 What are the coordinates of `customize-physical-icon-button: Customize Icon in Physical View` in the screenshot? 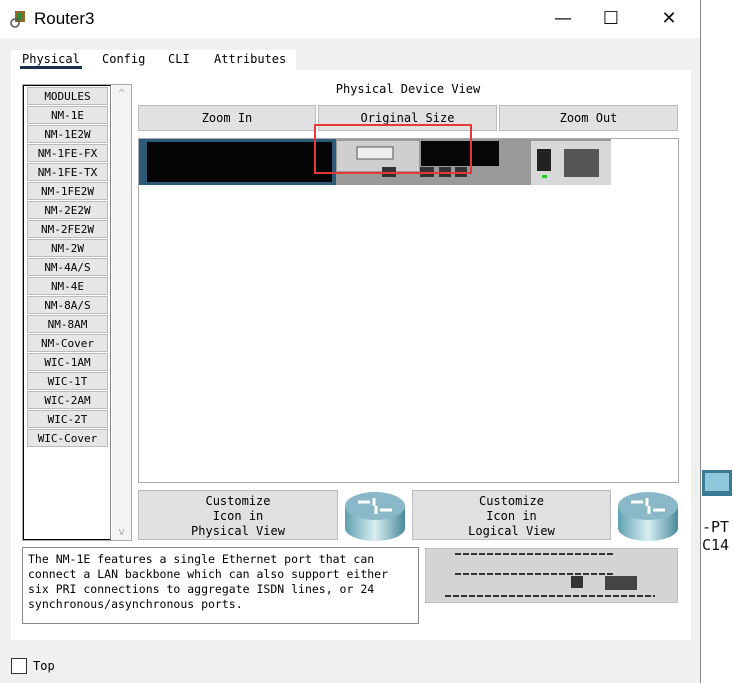 It's located at (238, 515).